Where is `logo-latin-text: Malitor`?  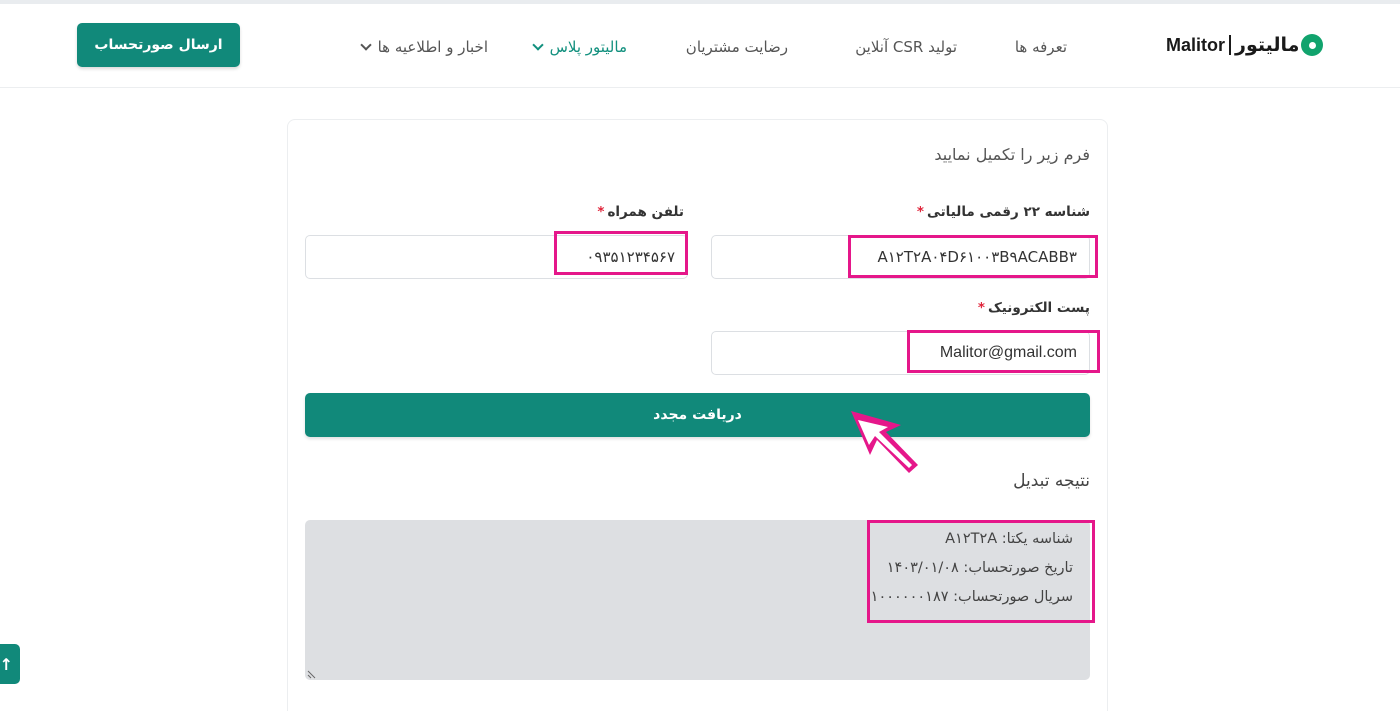
logo-latin-text: Malitor is located at coordinates (1196, 44).